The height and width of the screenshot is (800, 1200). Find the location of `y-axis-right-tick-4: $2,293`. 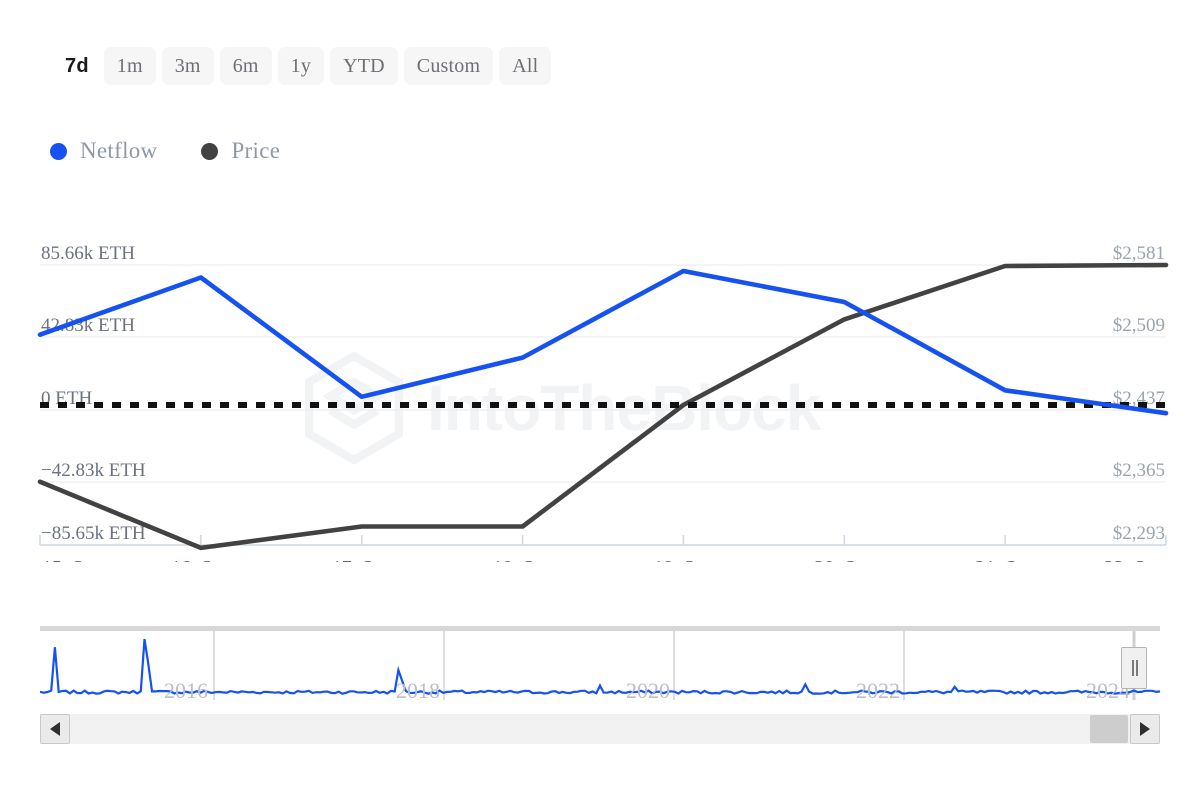

y-axis-right-tick-4: $2,293 is located at coordinates (1139, 533).